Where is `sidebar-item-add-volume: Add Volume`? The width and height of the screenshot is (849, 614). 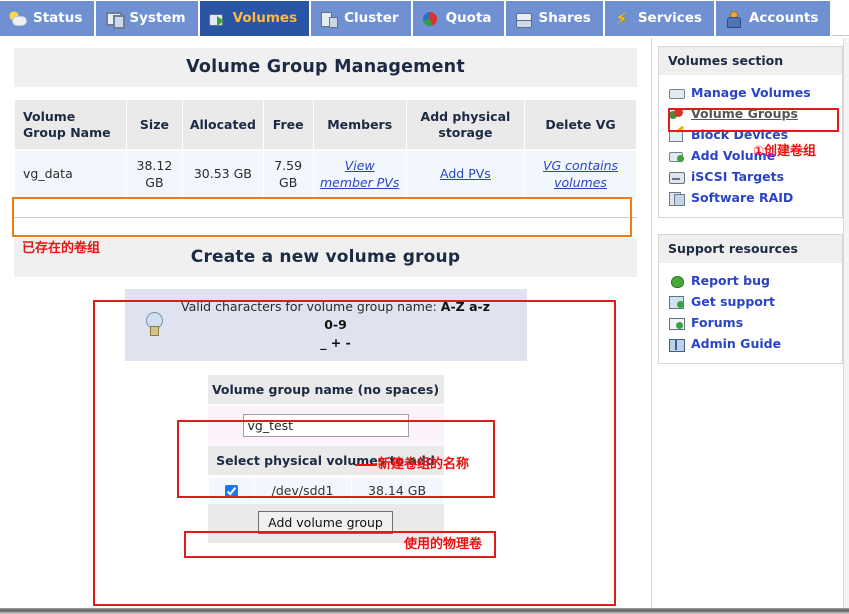 sidebar-item-add-volume: Add Volume is located at coordinates (750, 155).